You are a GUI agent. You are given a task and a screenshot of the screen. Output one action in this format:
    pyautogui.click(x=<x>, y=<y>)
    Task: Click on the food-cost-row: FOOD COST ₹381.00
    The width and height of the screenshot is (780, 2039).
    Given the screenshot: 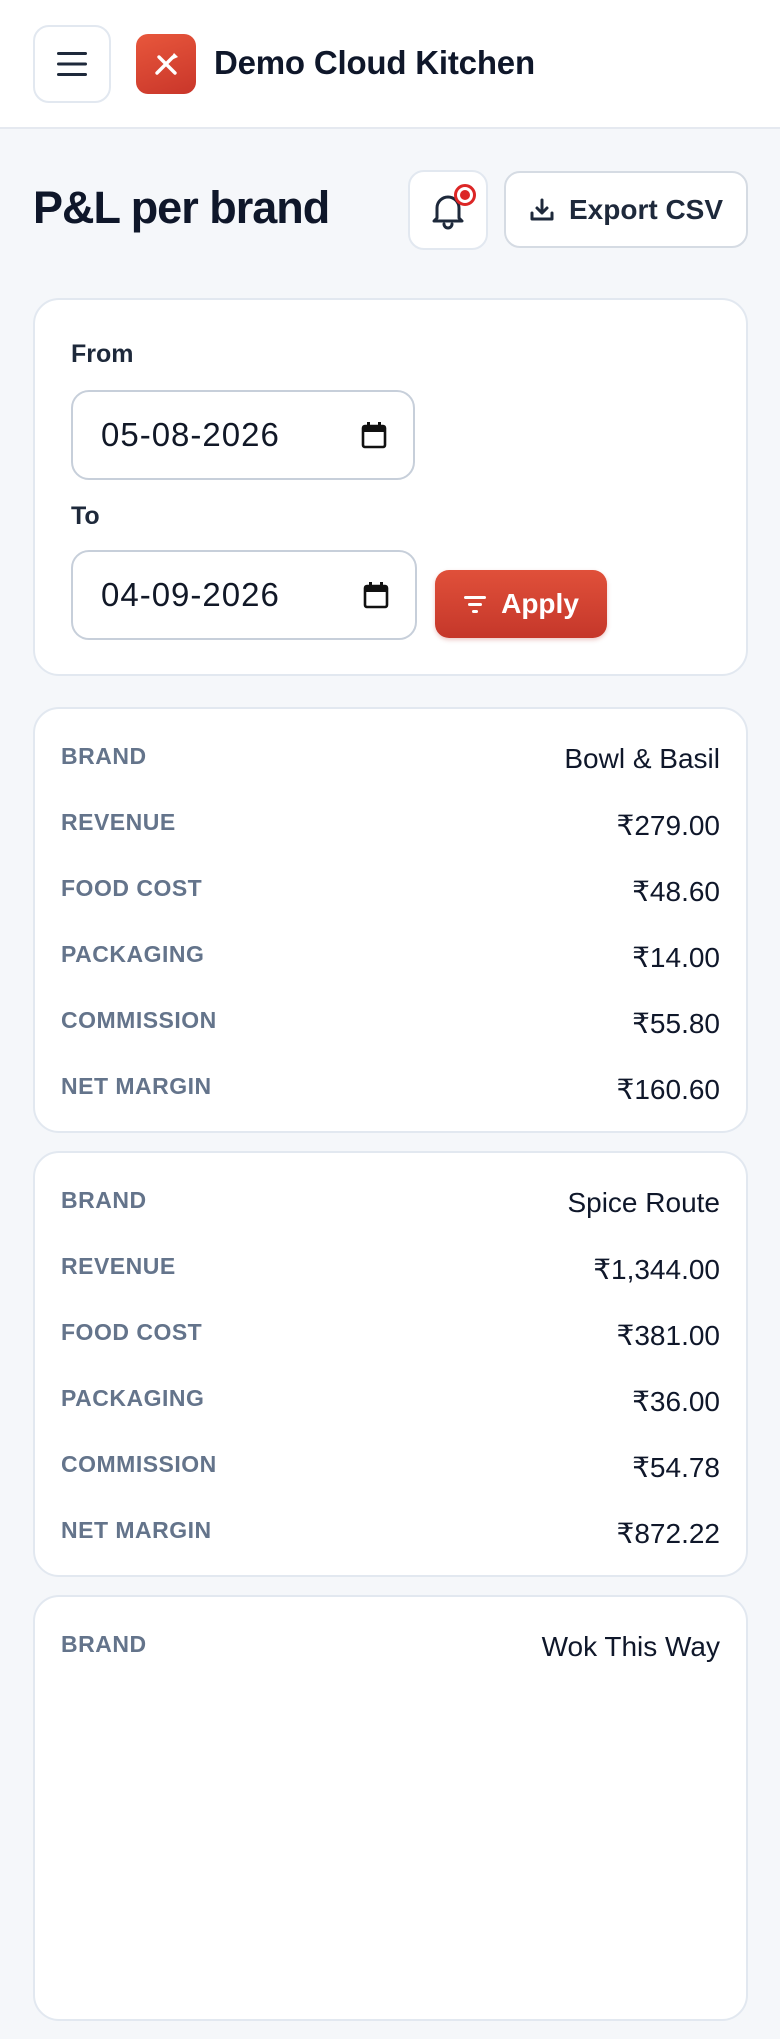 What is the action you would take?
    pyautogui.click(x=390, y=1335)
    